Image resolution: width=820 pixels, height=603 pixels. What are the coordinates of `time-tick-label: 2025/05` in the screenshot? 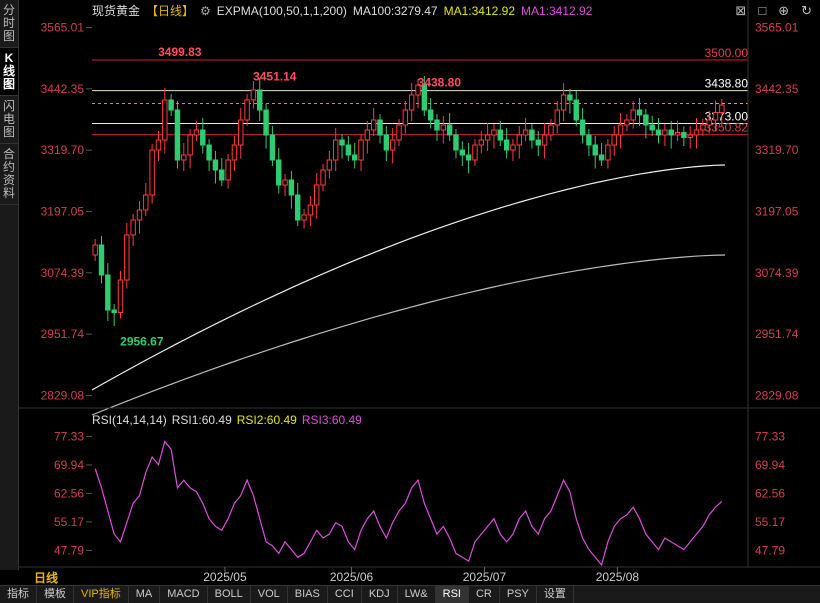 It's located at (225, 577).